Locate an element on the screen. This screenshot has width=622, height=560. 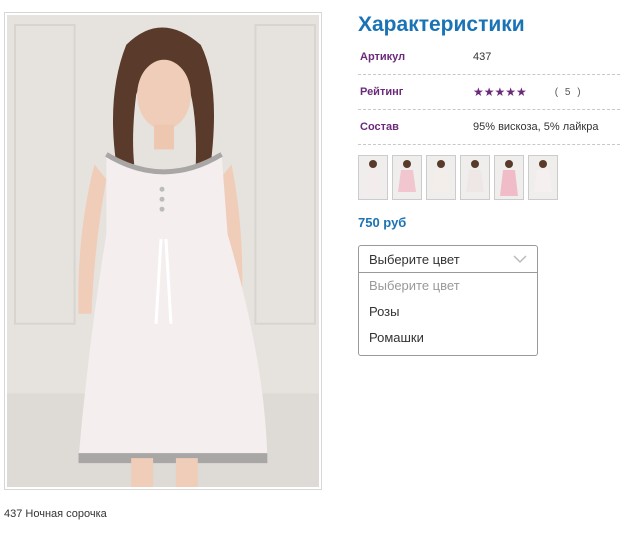
product-caption: 437 Ночная сорочка is located at coordinates (55, 514).